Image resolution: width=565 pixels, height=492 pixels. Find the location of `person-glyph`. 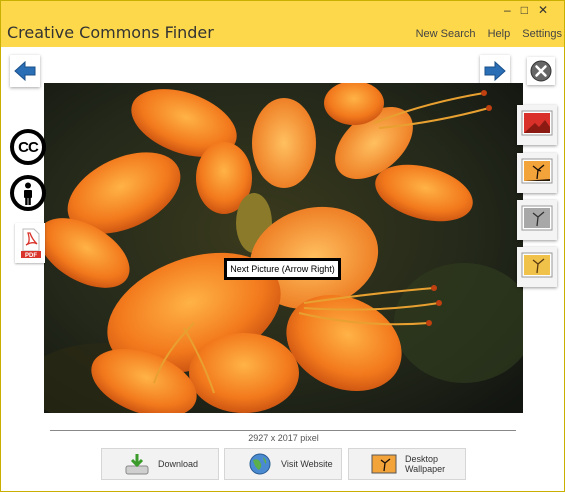

person-glyph is located at coordinates (28, 193).